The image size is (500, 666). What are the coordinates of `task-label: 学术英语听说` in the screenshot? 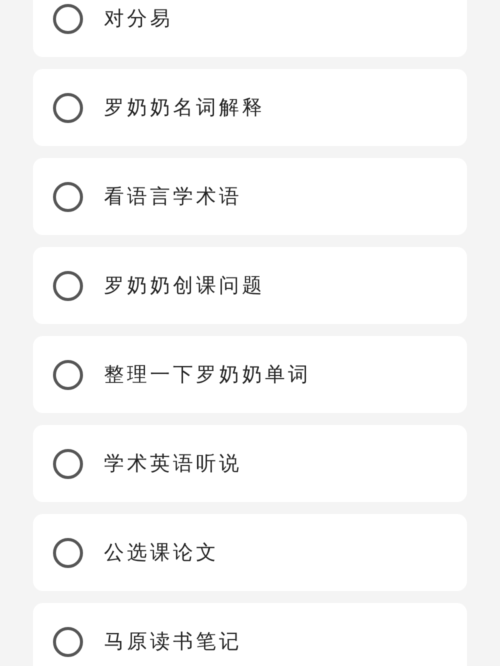 It's located at (173, 463).